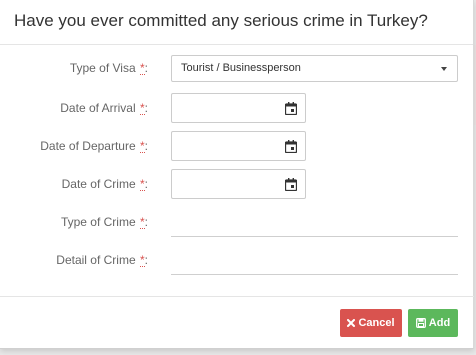  What do you see at coordinates (94, 146) in the screenshot?
I see `departure-date-label: Date of Departure *:` at bounding box center [94, 146].